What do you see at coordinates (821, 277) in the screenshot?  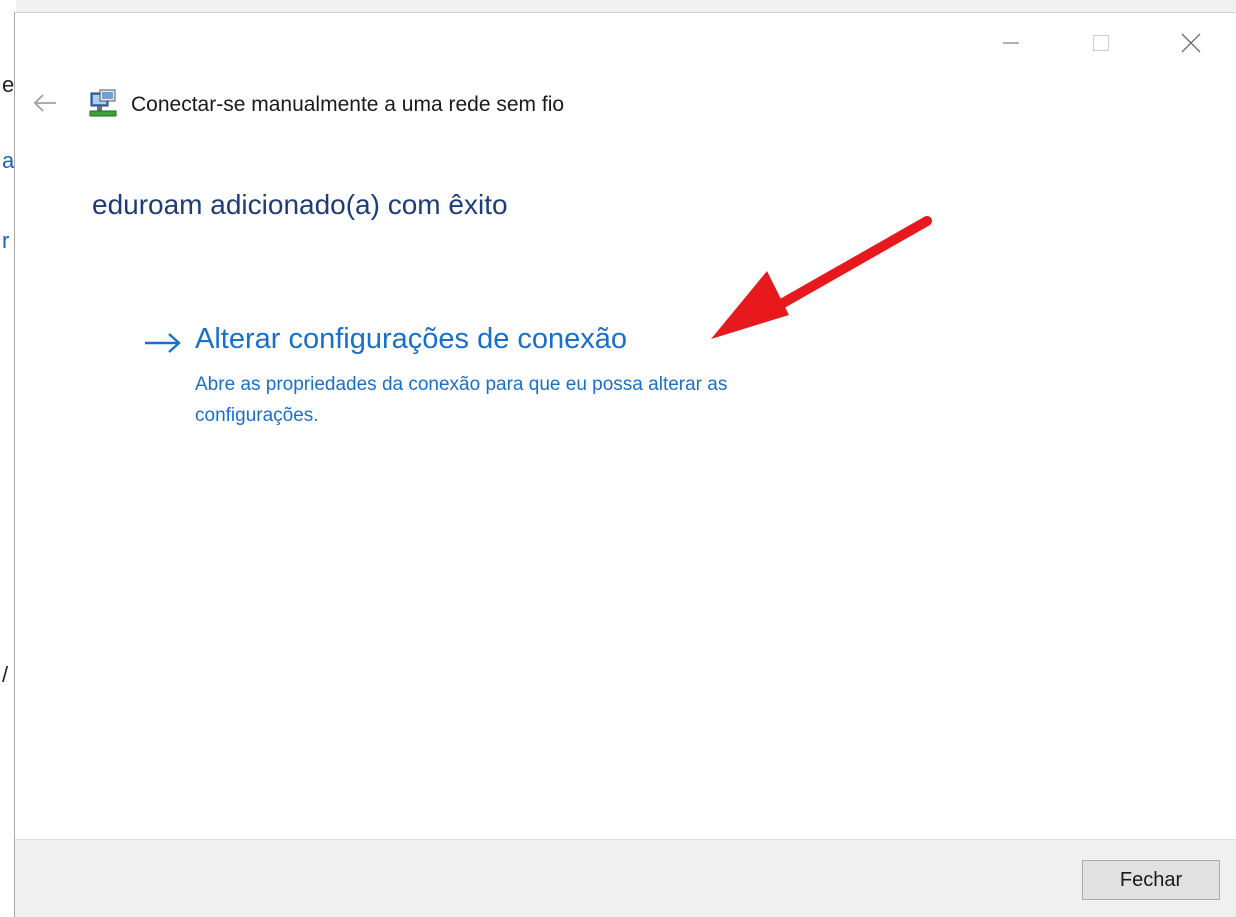 I see `red-annotation-arrow` at bounding box center [821, 277].